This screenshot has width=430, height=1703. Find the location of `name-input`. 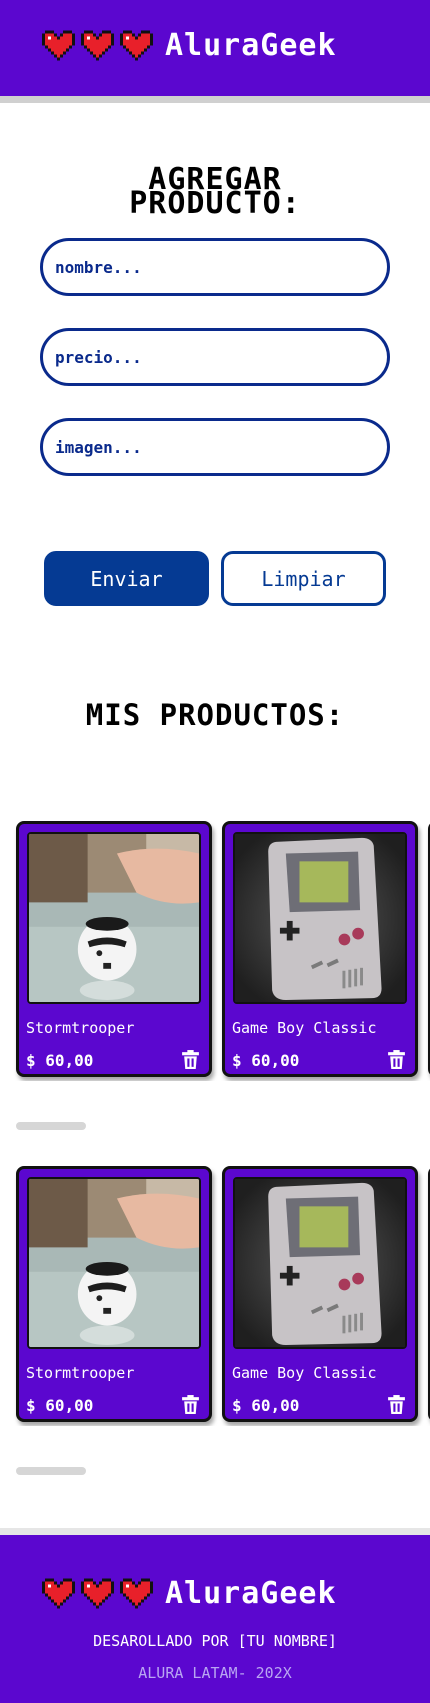

name-input is located at coordinates (215, 267).